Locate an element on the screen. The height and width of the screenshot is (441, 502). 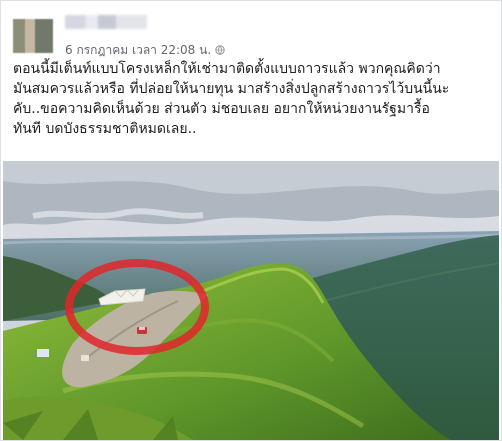
author-name-redacted is located at coordinates (106, 22).